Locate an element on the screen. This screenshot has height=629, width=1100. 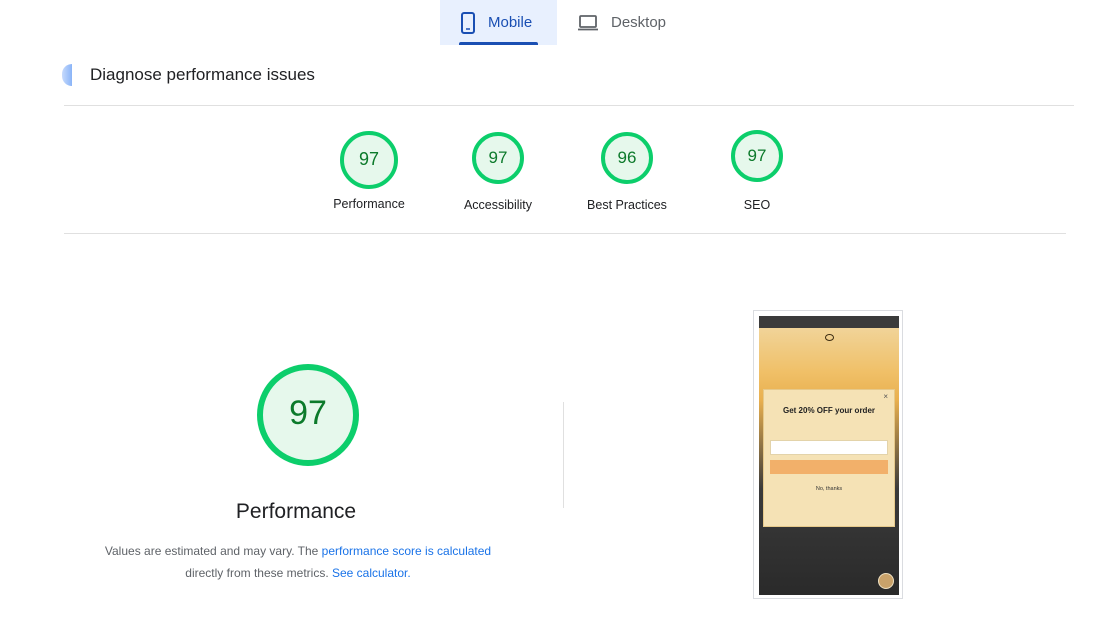
screenshot-popup: × Get 20% OFF your order No, thanks is located at coordinates (829, 458).